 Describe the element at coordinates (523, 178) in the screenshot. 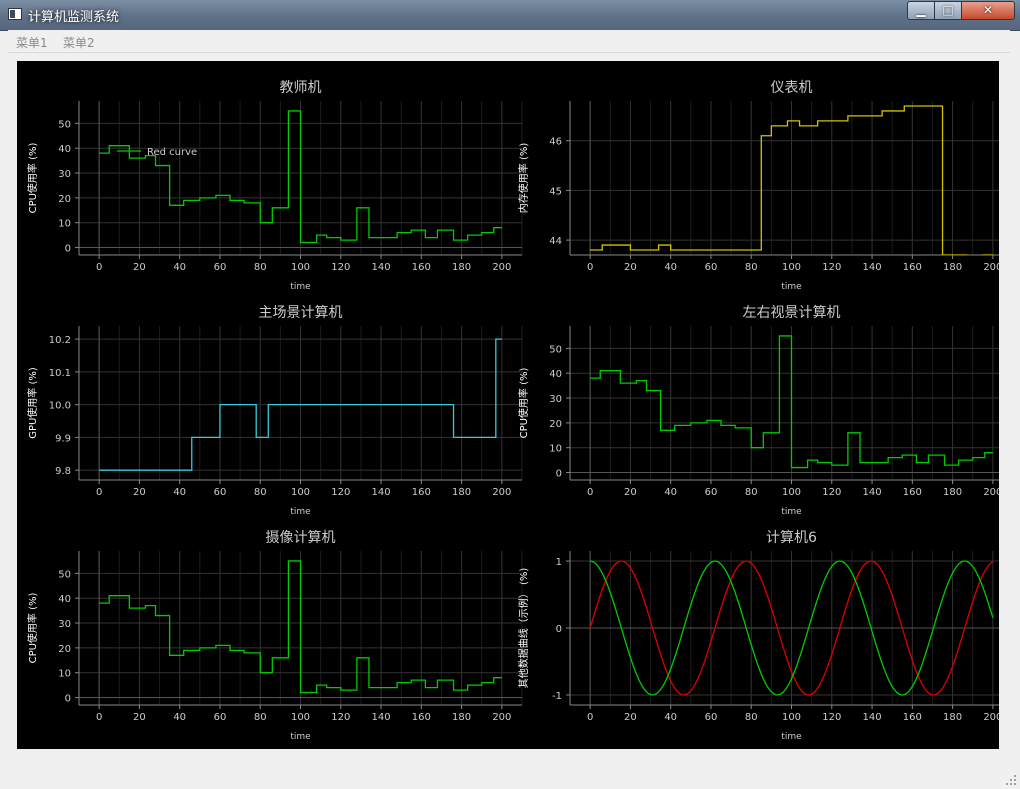

I see `y-axis-label: 内存使用率 (%)` at that location.